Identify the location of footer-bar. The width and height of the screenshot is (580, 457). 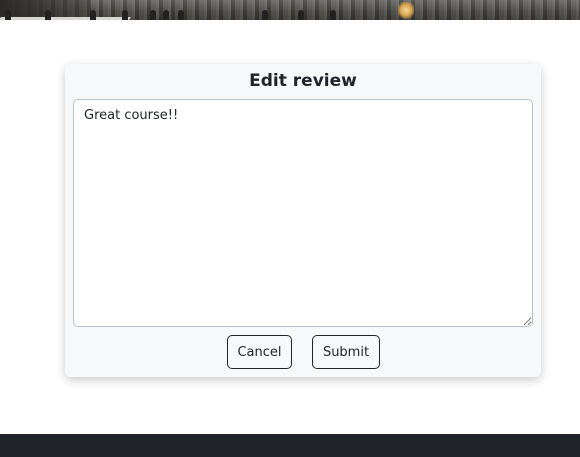
(290, 445).